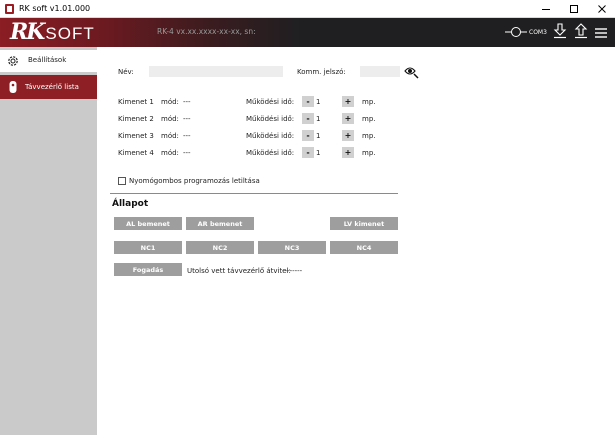 The image size is (615, 435). I want to click on nc2-indicator: NC2, so click(220, 247).